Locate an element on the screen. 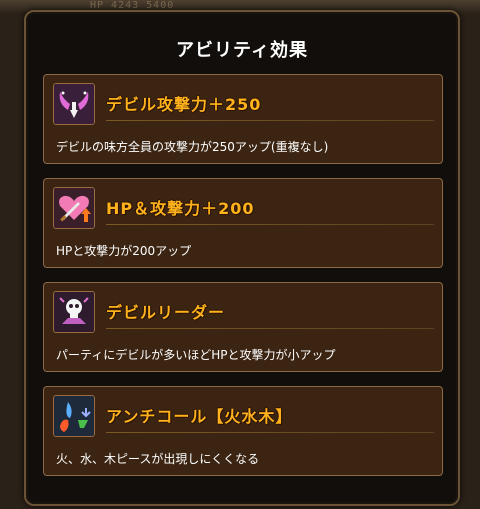 The width and height of the screenshot is (480, 509). ability-title: HP＆攻撃力＋200 is located at coordinates (180, 208).